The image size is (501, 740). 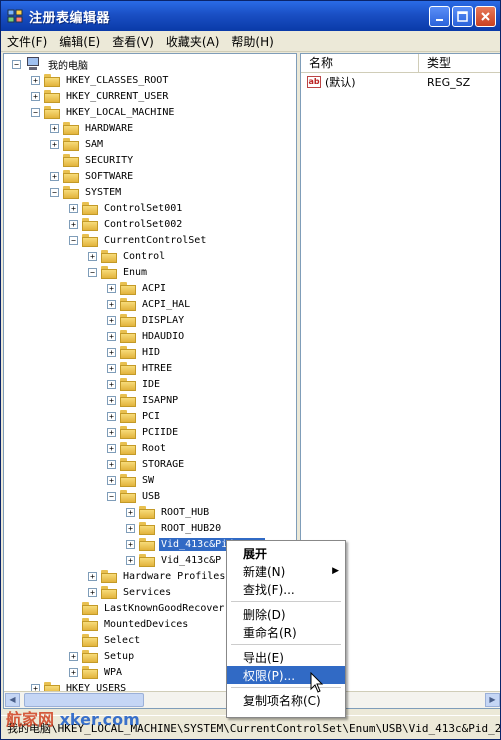 I want to click on tree-node: + ROOT_HUB20, so click(x=174, y=528).